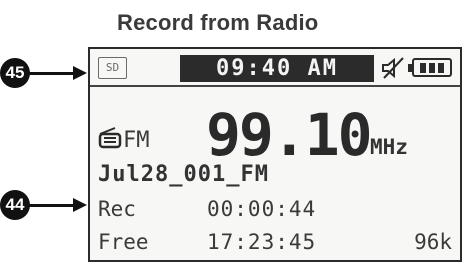  What do you see at coordinates (15, 73) in the screenshot?
I see `callout-number: 45` at bounding box center [15, 73].